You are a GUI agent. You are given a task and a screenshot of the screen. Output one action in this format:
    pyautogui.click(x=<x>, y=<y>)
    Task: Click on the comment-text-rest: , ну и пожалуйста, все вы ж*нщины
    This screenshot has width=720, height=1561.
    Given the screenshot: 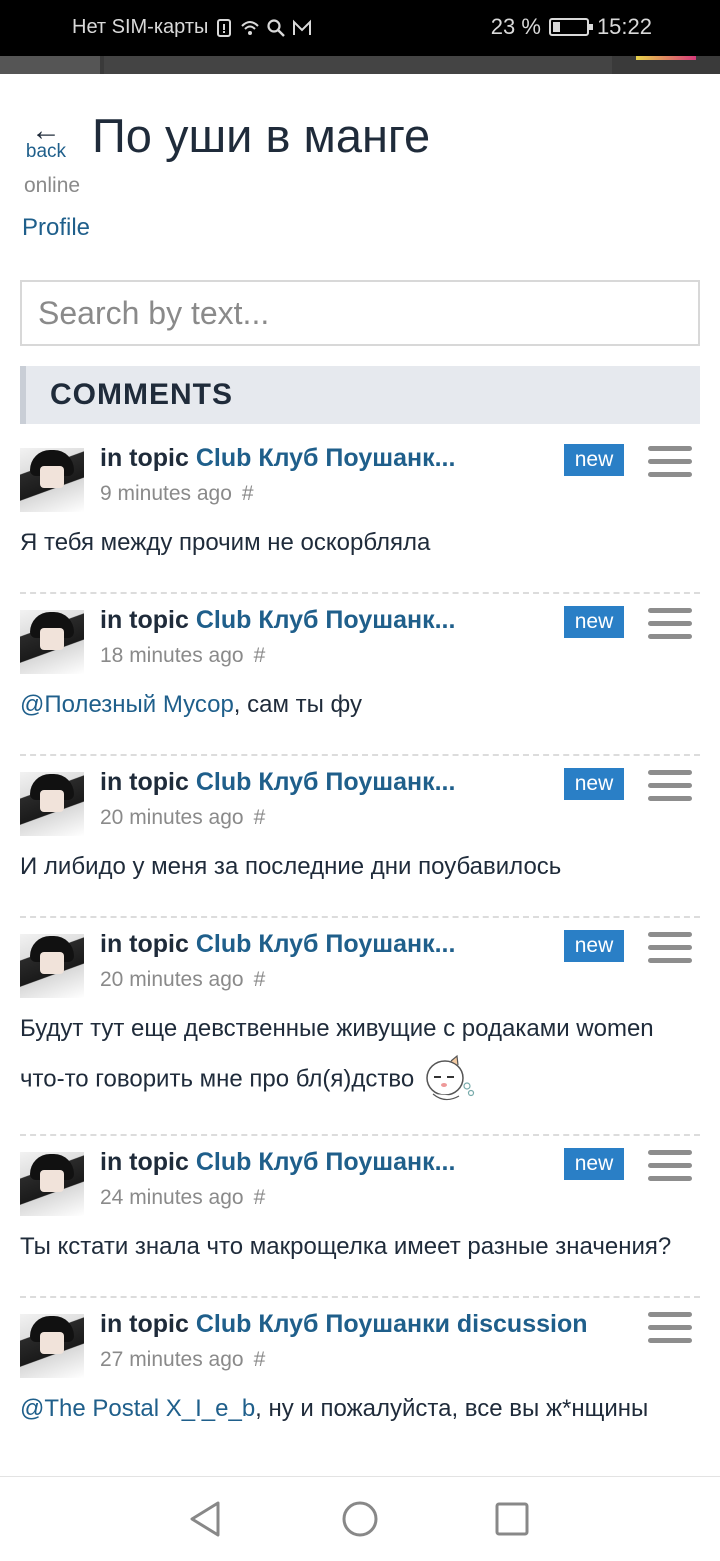 What is the action you would take?
    pyautogui.click(x=452, y=1408)
    